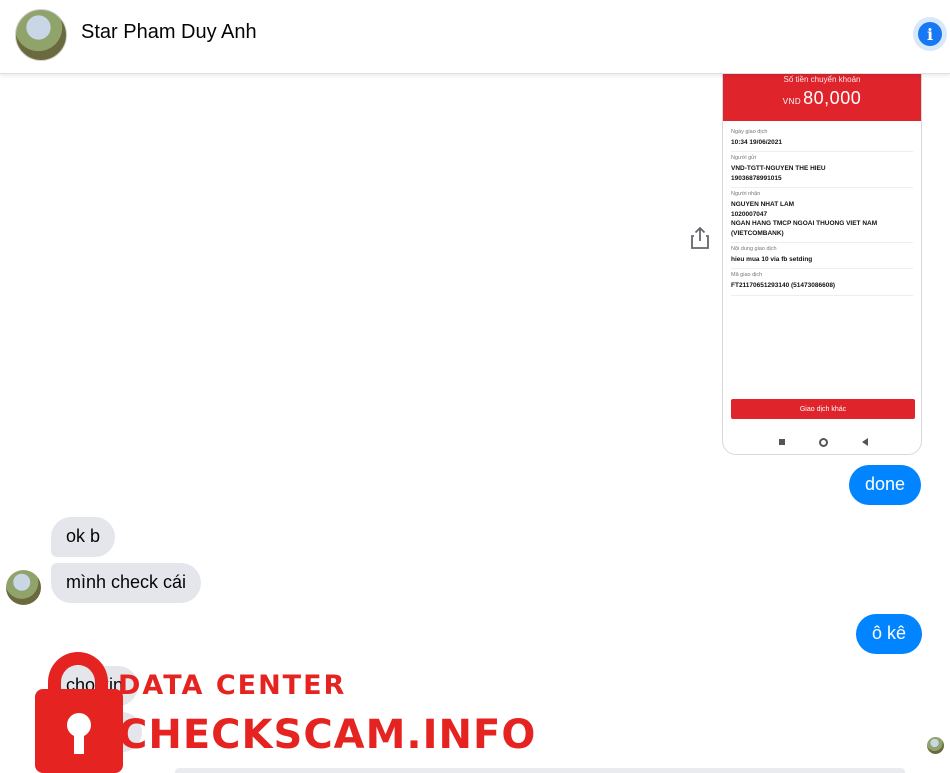  Describe the element at coordinates (756, 142) in the screenshot. I see `receipt-field-value: 10:34 19/06/2021` at that location.